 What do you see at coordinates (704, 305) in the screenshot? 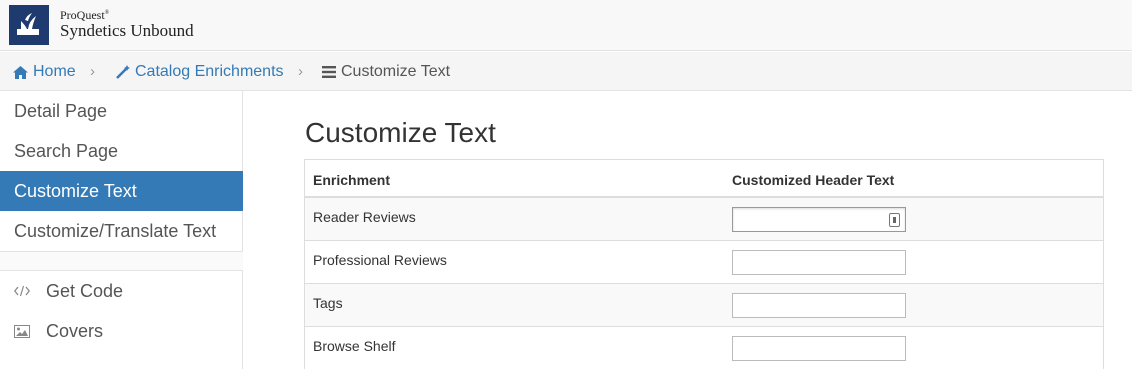
I see `table-row: Tags` at bounding box center [704, 305].